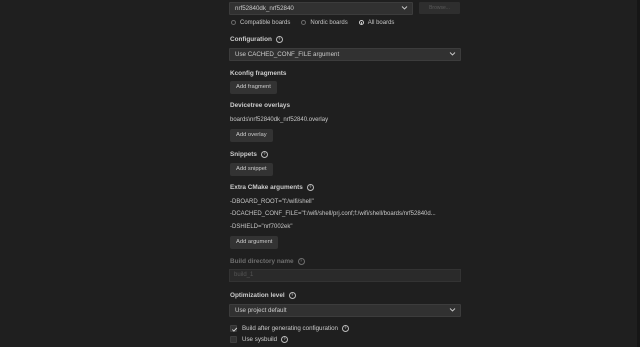  Describe the element at coordinates (272, 202) in the screenshot. I see `cmake-arg-item: -DBOARD_ROOT="f:/wifi/shell"` at that location.